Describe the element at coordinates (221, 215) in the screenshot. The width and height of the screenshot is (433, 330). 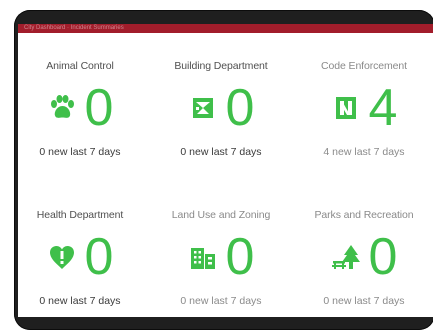
I see `tile-title: Land Use and Zoning` at that location.